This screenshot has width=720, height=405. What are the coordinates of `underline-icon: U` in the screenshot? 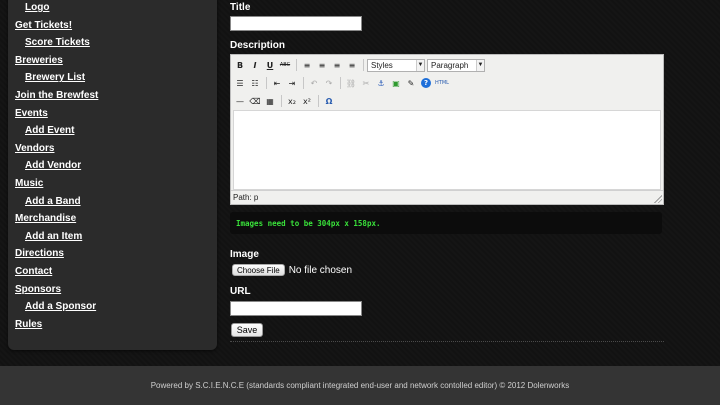 It's located at (270, 65).